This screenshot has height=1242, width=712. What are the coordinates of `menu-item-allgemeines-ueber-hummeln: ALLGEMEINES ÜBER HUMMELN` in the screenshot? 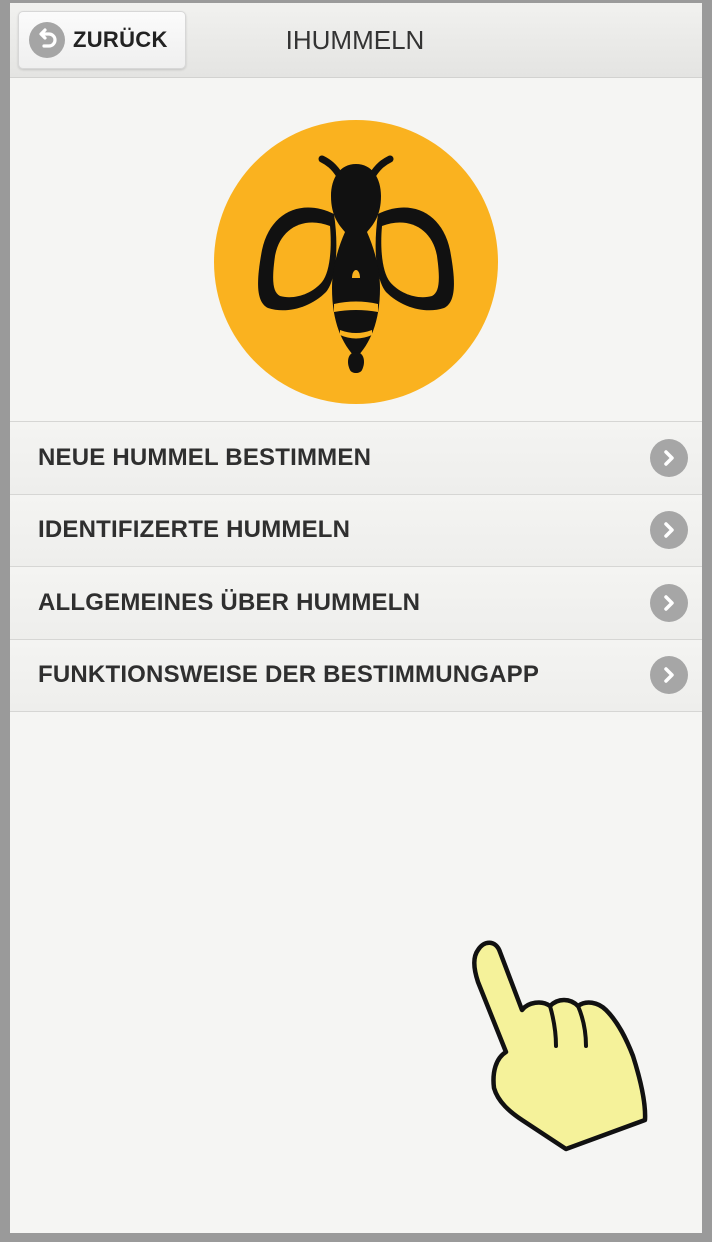 It's located at (356, 603).